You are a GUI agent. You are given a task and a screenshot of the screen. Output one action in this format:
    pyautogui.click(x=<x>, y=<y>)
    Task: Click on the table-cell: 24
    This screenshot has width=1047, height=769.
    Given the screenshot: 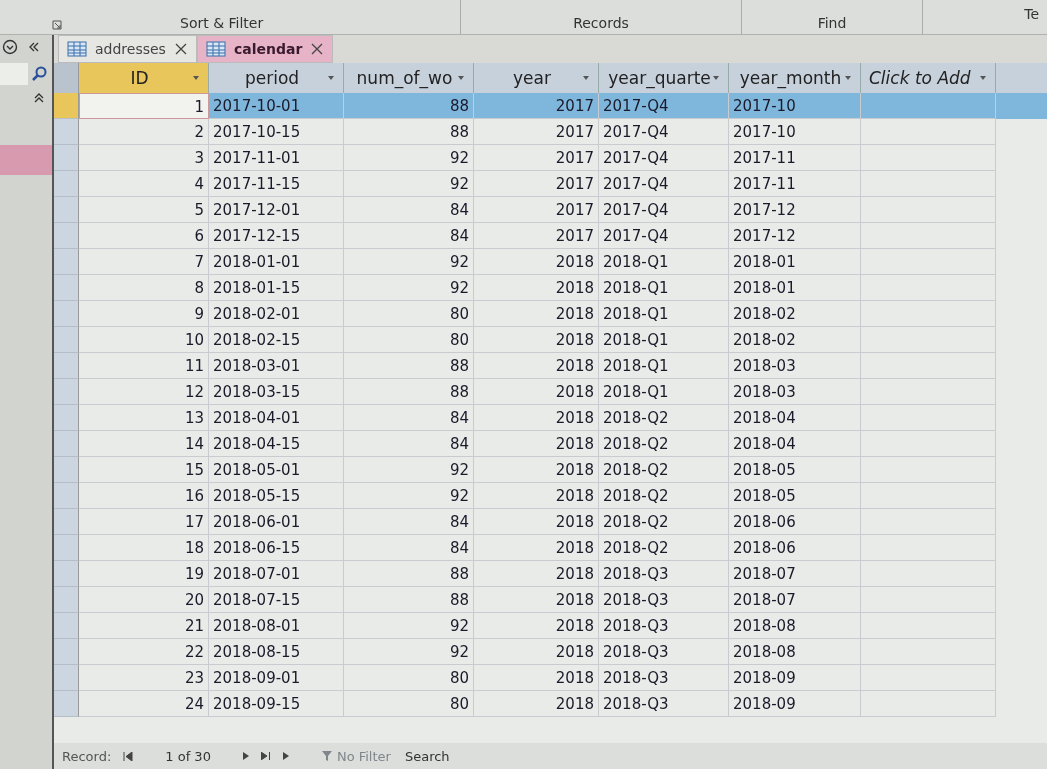 What is the action you would take?
    pyautogui.click(x=144, y=704)
    